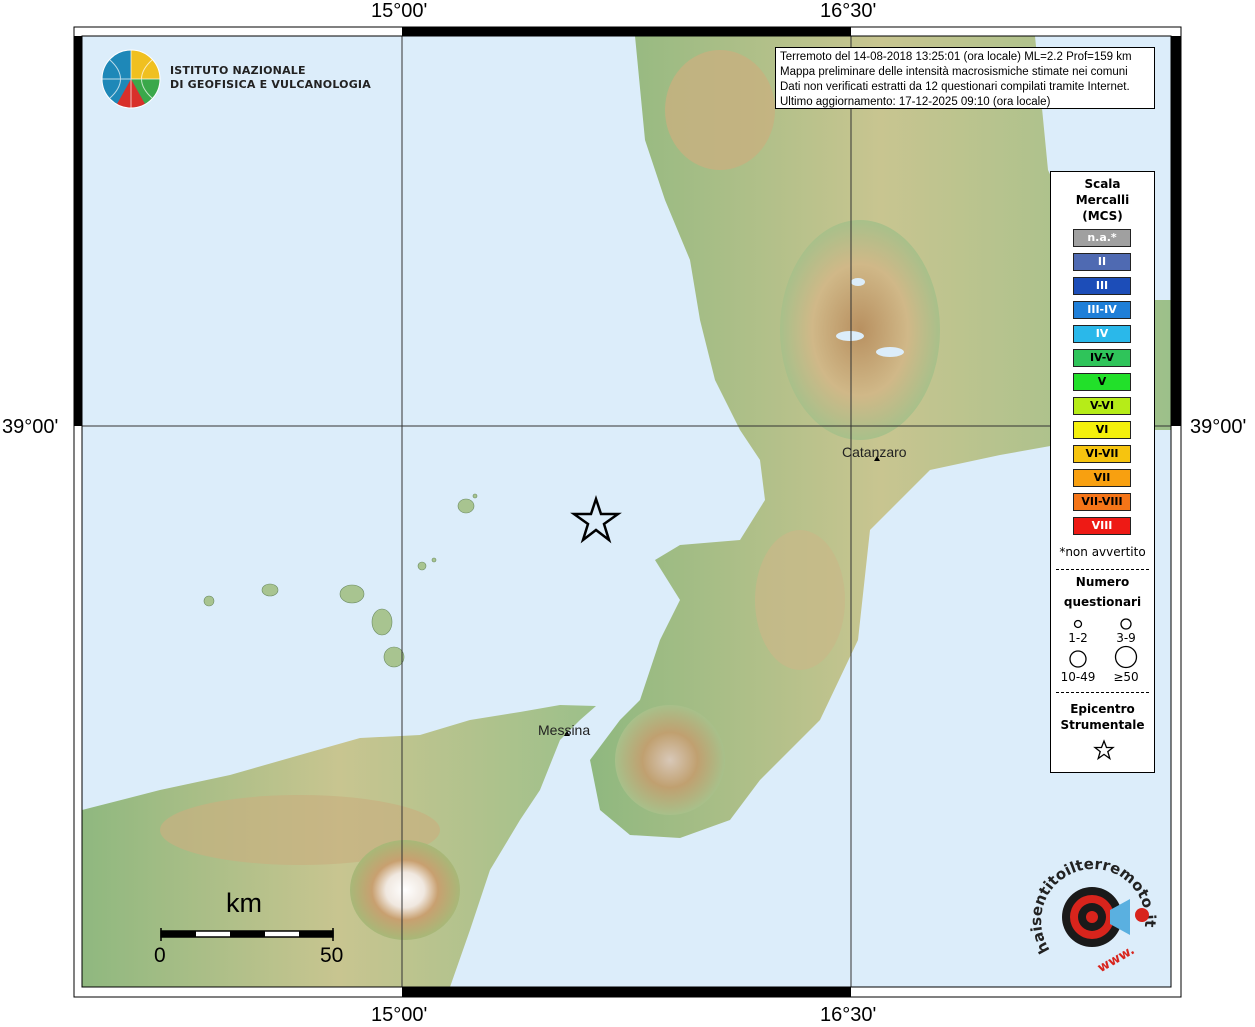  I want to click on lon-label-top-right: 16°30', so click(848, 11).